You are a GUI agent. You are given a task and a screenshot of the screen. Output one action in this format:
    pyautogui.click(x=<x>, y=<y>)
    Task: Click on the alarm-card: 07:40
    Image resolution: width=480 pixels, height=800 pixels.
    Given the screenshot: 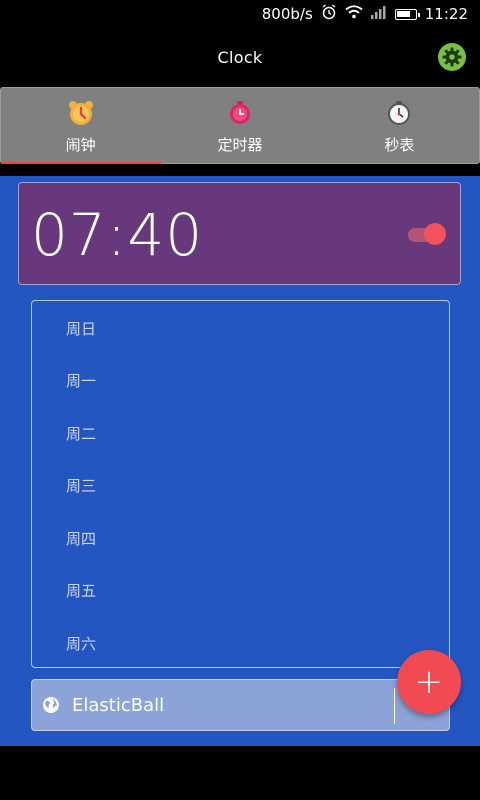 What is the action you would take?
    pyautogui.click(x=239, y=233)
    